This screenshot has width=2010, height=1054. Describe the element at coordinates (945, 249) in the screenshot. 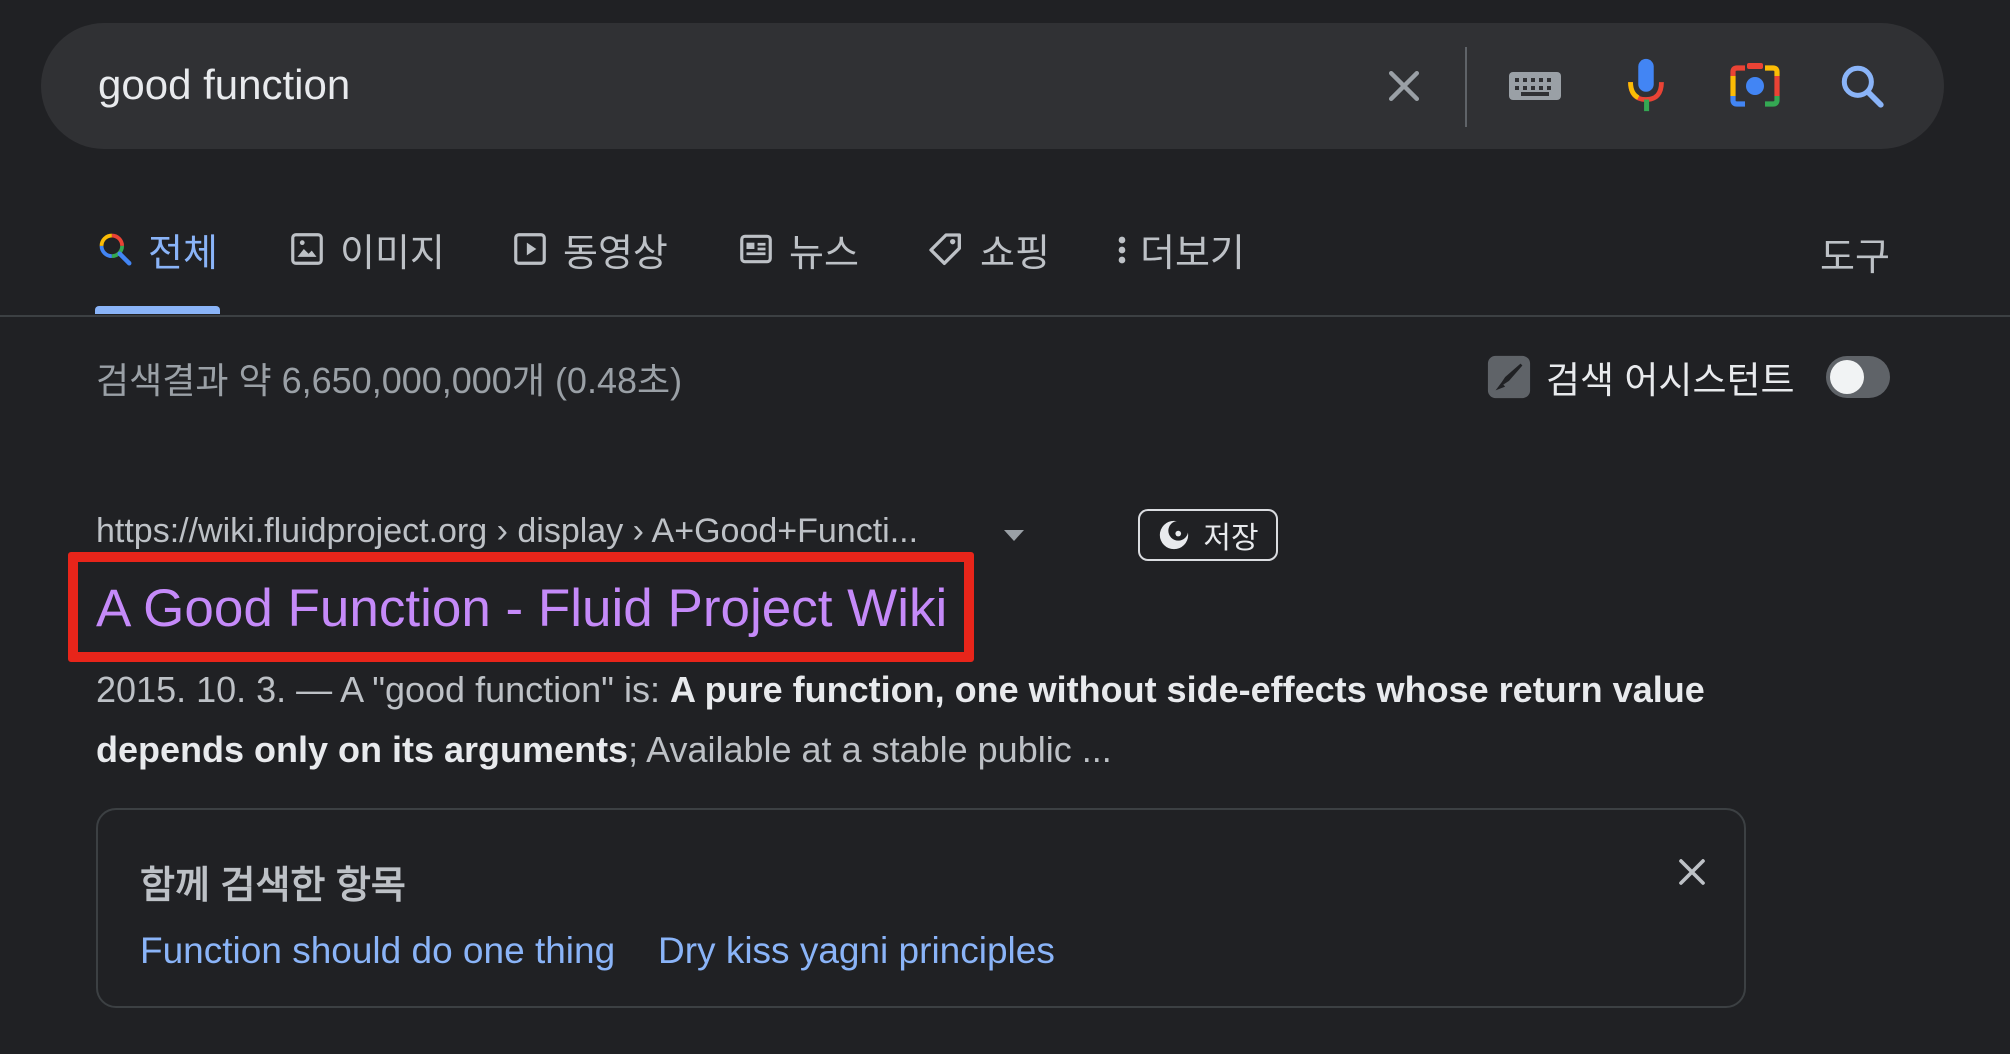

I see `tag-icon` at that location.